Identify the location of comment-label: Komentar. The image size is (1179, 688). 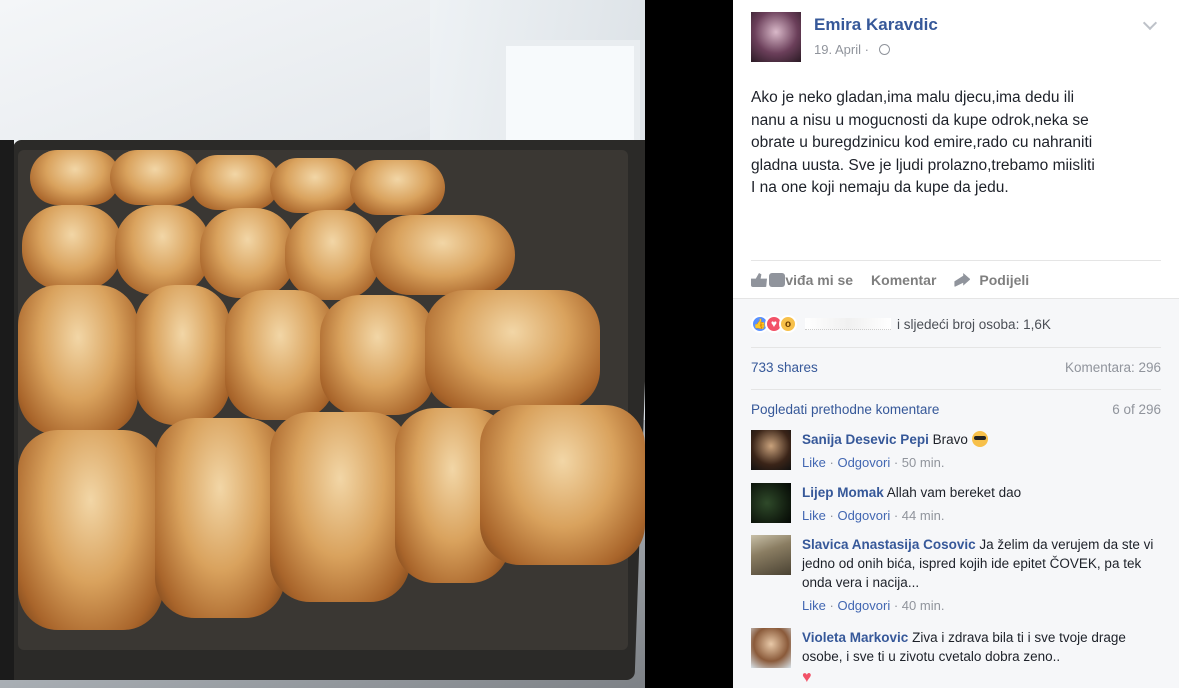
(904, 280).